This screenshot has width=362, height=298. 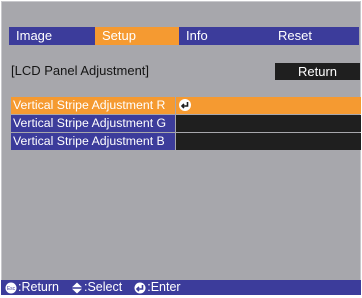 I want to click on help-footer: Esc :Return :Select :Enter, so click(x=181, y=287).